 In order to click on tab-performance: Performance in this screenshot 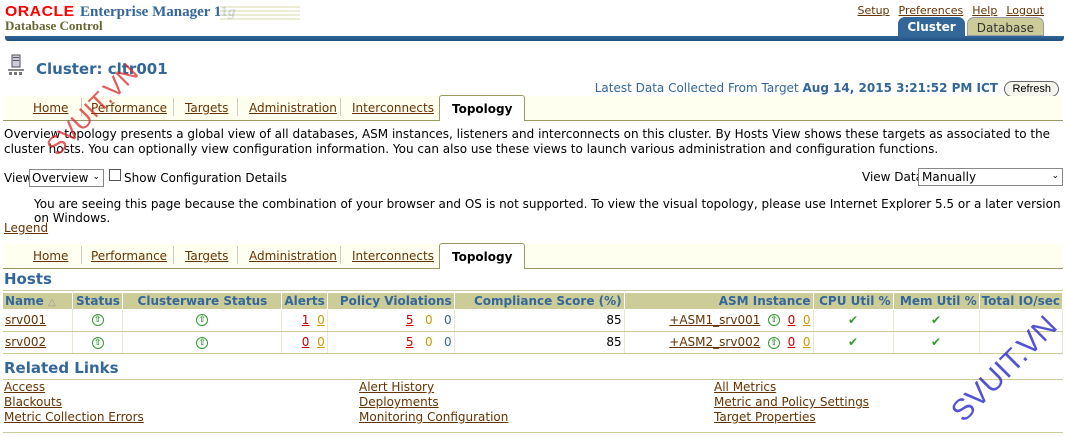, I will do `click(129, 256)`.